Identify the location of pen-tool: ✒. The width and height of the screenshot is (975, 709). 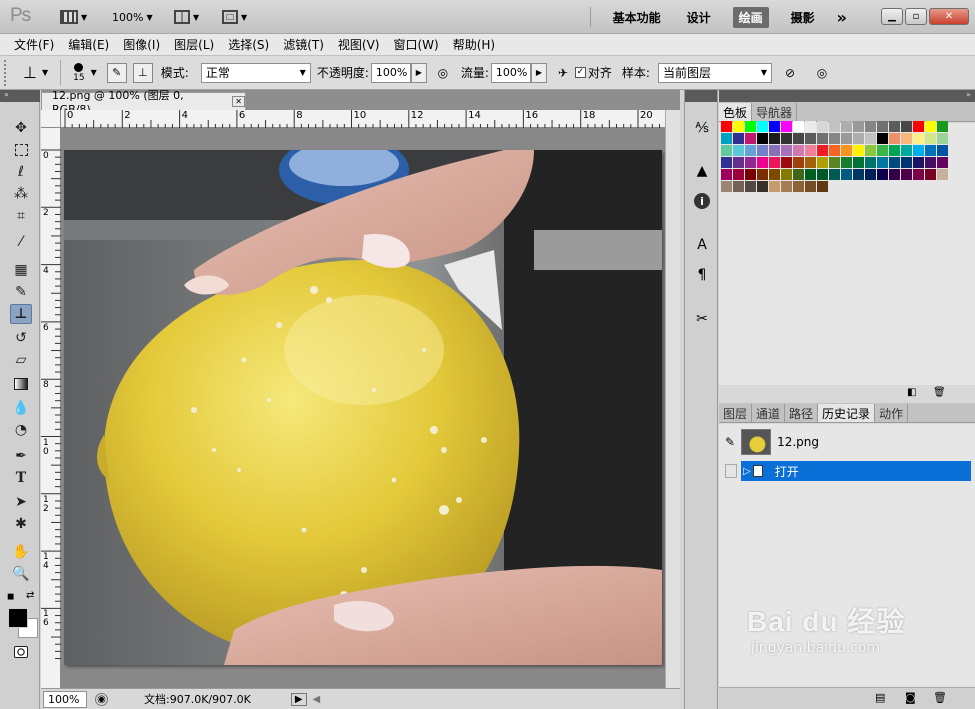
(21, 456).